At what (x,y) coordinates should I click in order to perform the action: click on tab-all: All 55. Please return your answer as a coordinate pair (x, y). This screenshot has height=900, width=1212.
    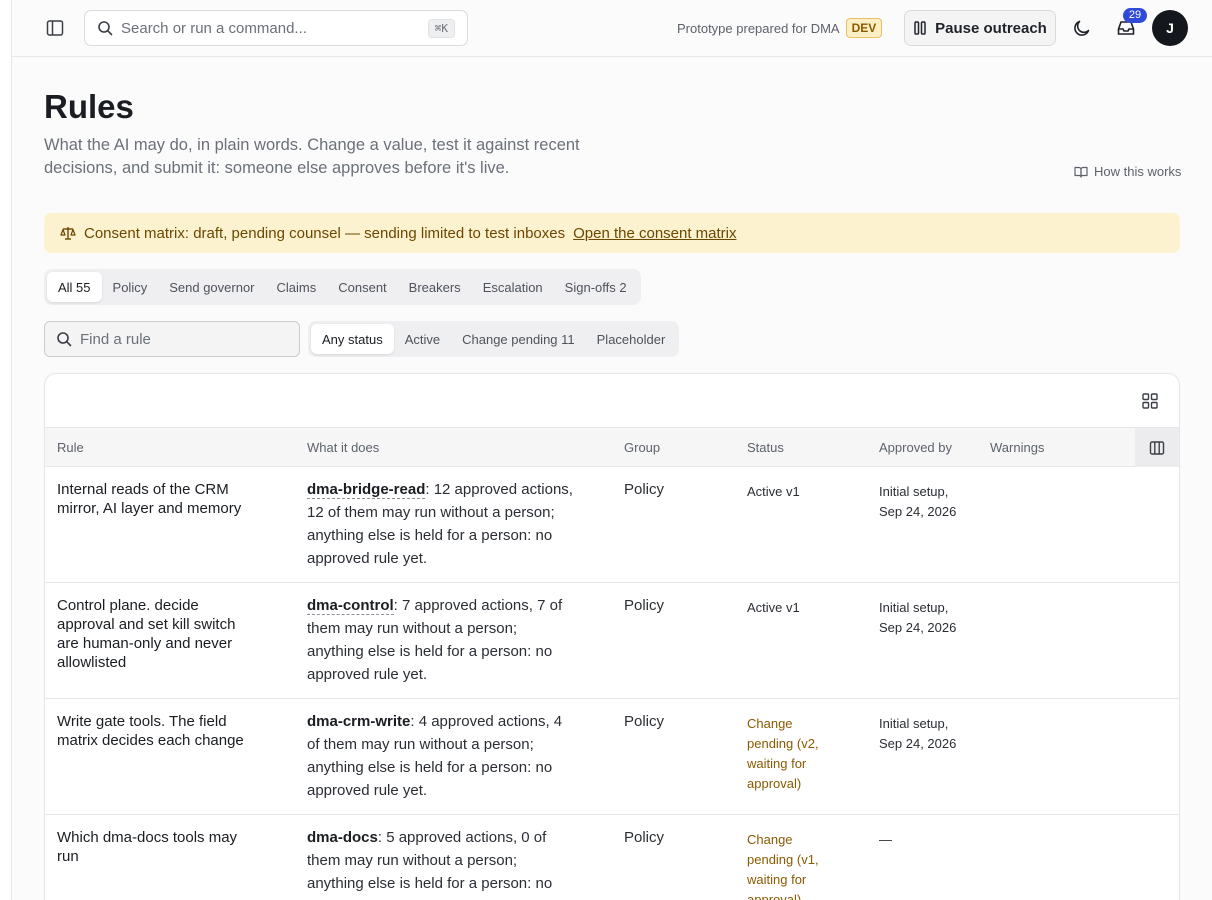
    Looking at the image, I should click on (74, 287).